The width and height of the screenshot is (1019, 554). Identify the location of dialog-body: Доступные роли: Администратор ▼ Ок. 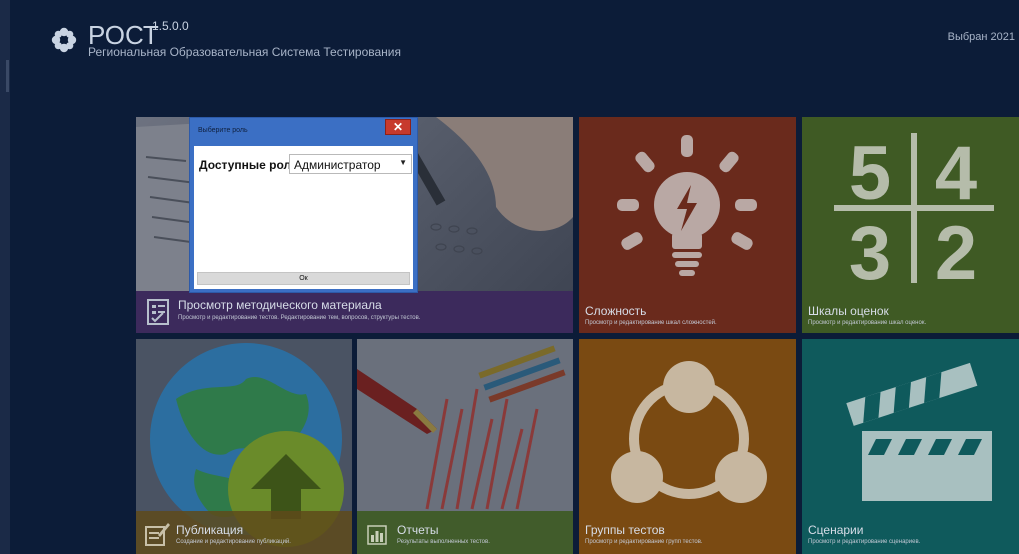
(303, 217).